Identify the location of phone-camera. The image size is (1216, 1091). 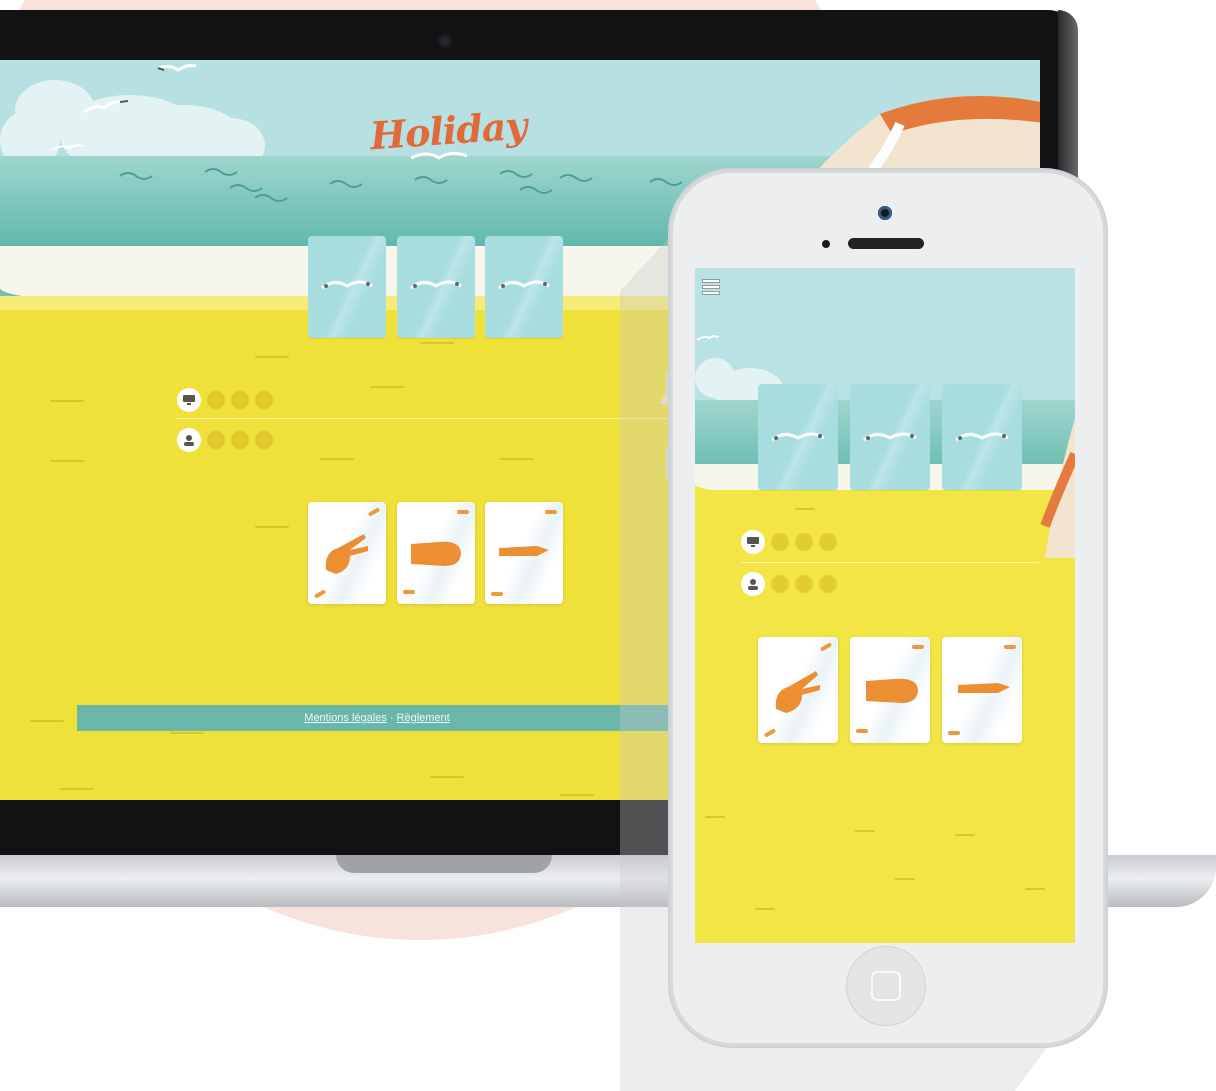
(885, 213).